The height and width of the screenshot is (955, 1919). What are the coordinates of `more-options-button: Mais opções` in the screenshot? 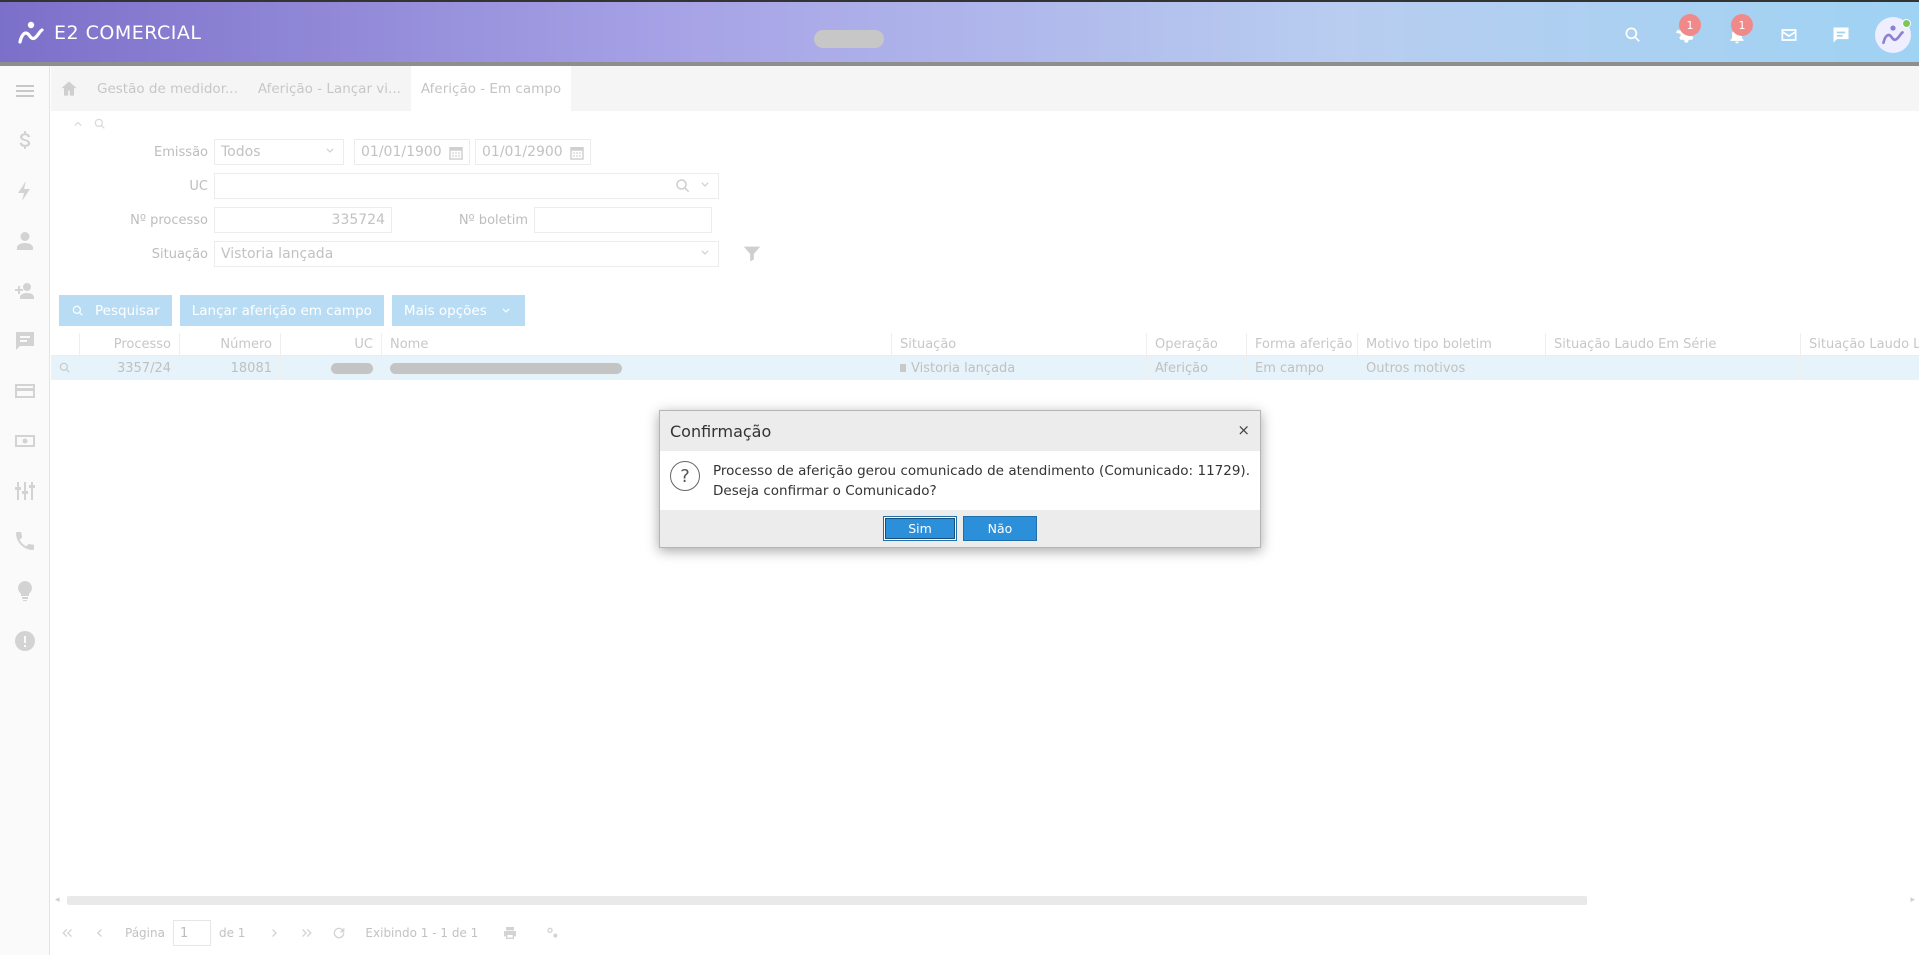 It's located at (458, 310).